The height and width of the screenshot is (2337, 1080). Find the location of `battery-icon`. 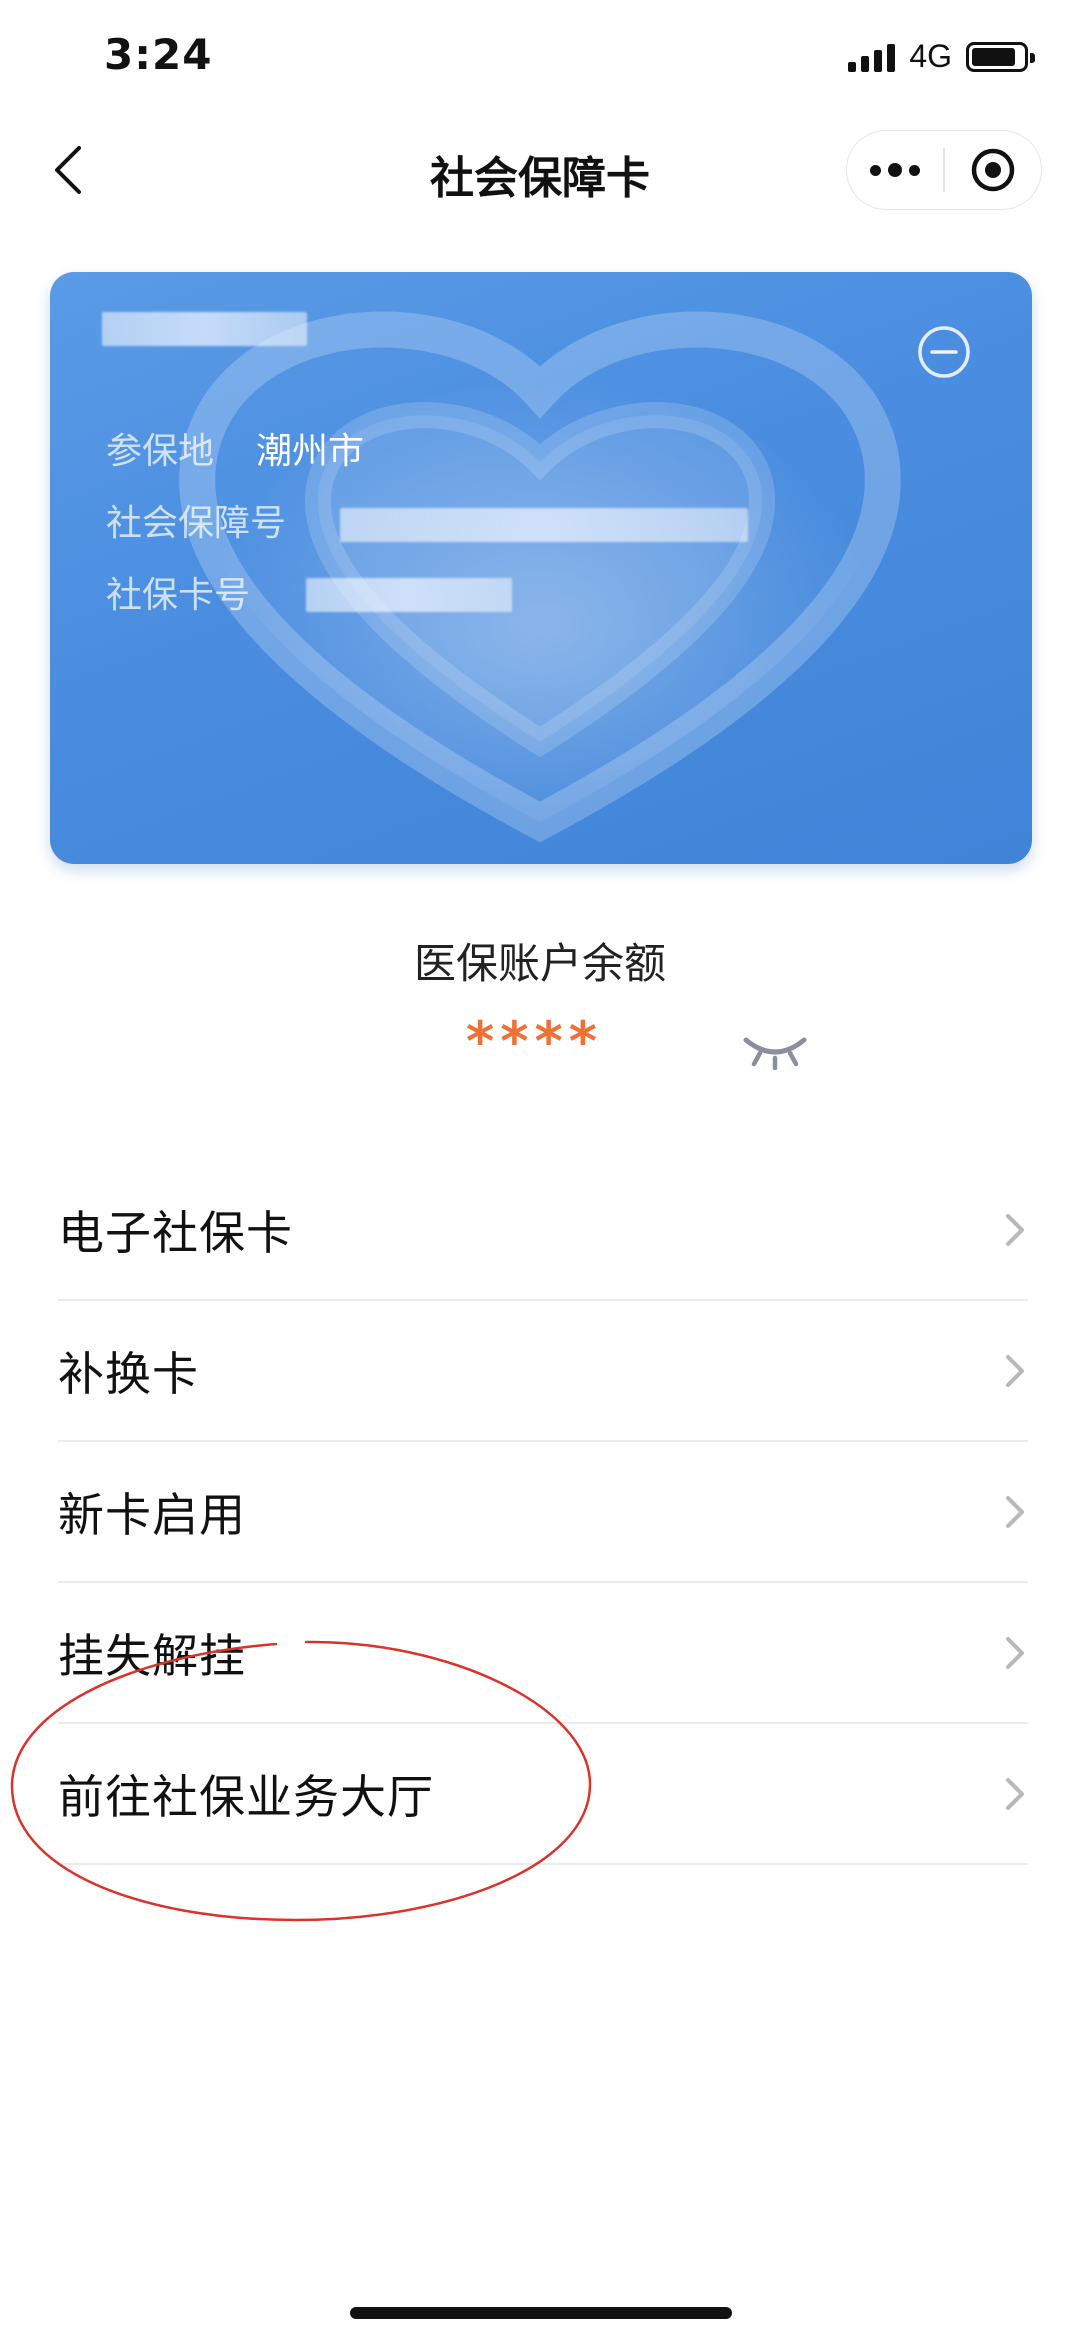

battery-icon is located at coordinates (1000, 56).